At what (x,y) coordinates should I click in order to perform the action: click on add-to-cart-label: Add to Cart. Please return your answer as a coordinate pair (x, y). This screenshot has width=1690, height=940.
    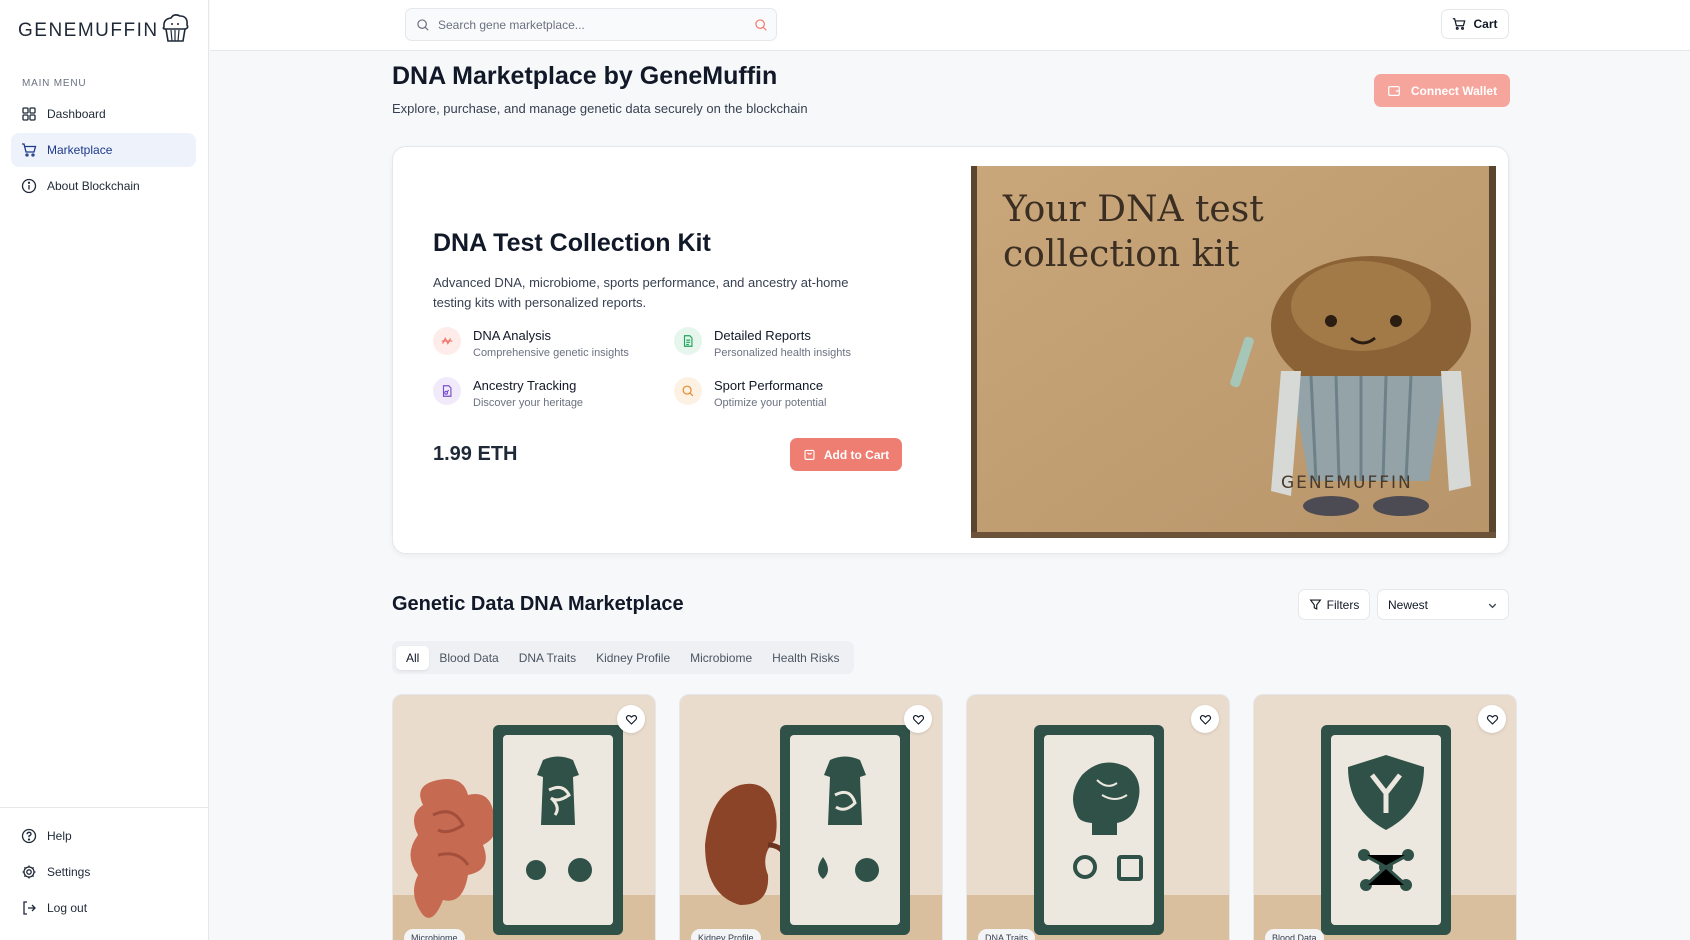
    Looking at the image, I should click on (856, 454).